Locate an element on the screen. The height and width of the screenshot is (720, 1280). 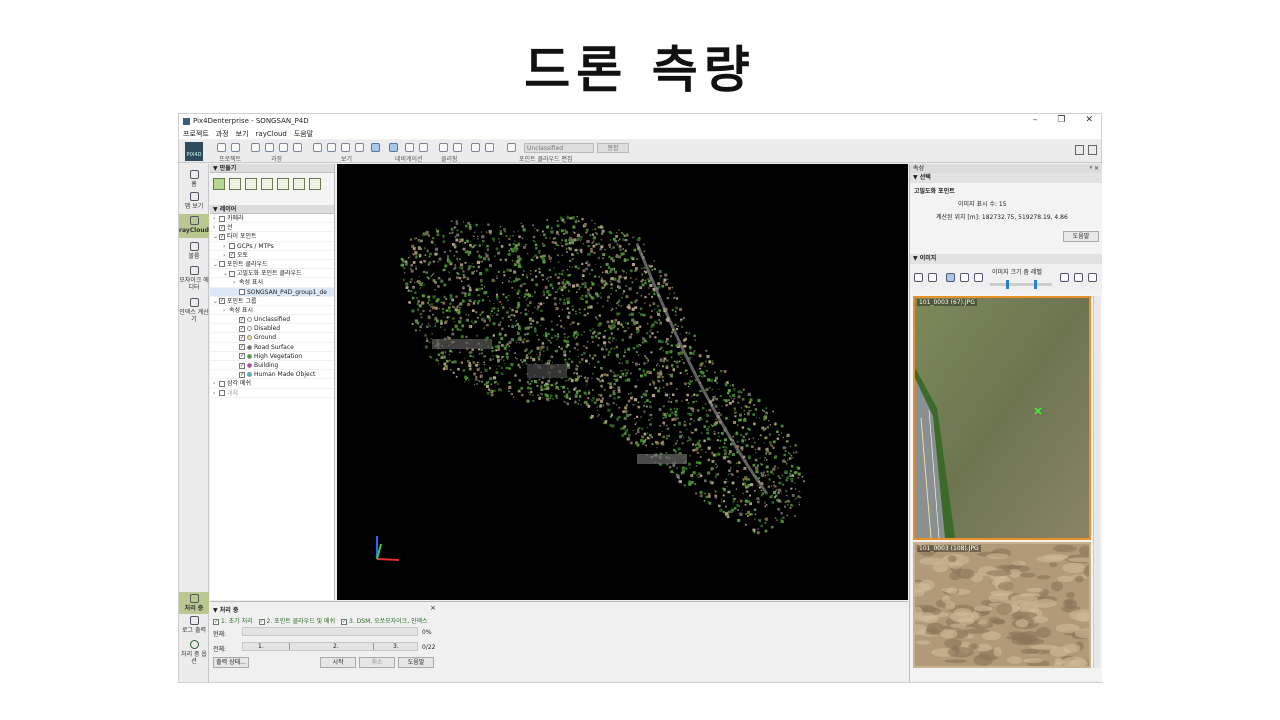
class-color-icon is located at coordinates (511, 147).